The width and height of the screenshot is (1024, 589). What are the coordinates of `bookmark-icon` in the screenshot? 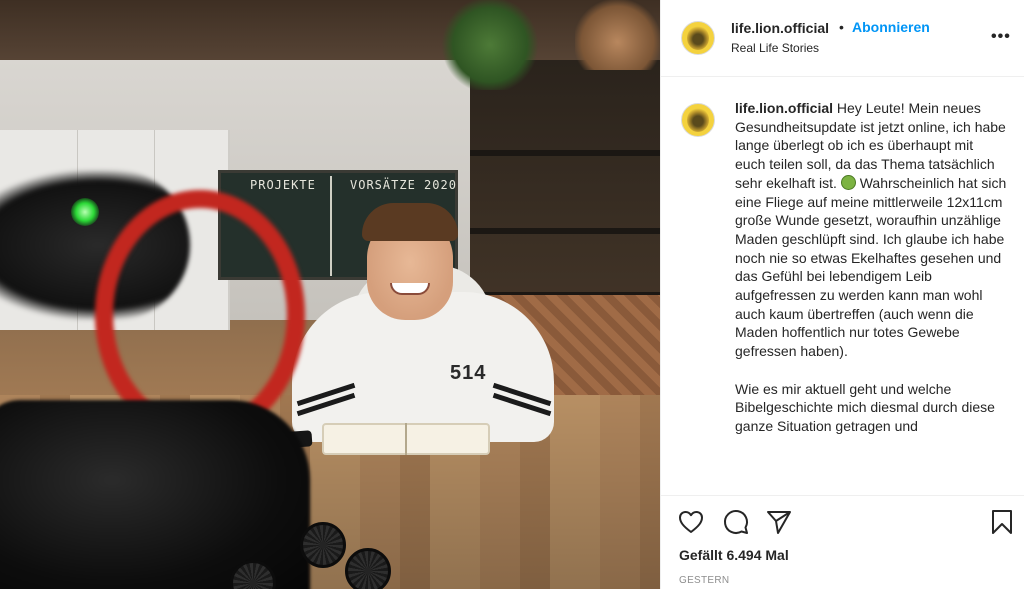 It's located at (1002, 522).